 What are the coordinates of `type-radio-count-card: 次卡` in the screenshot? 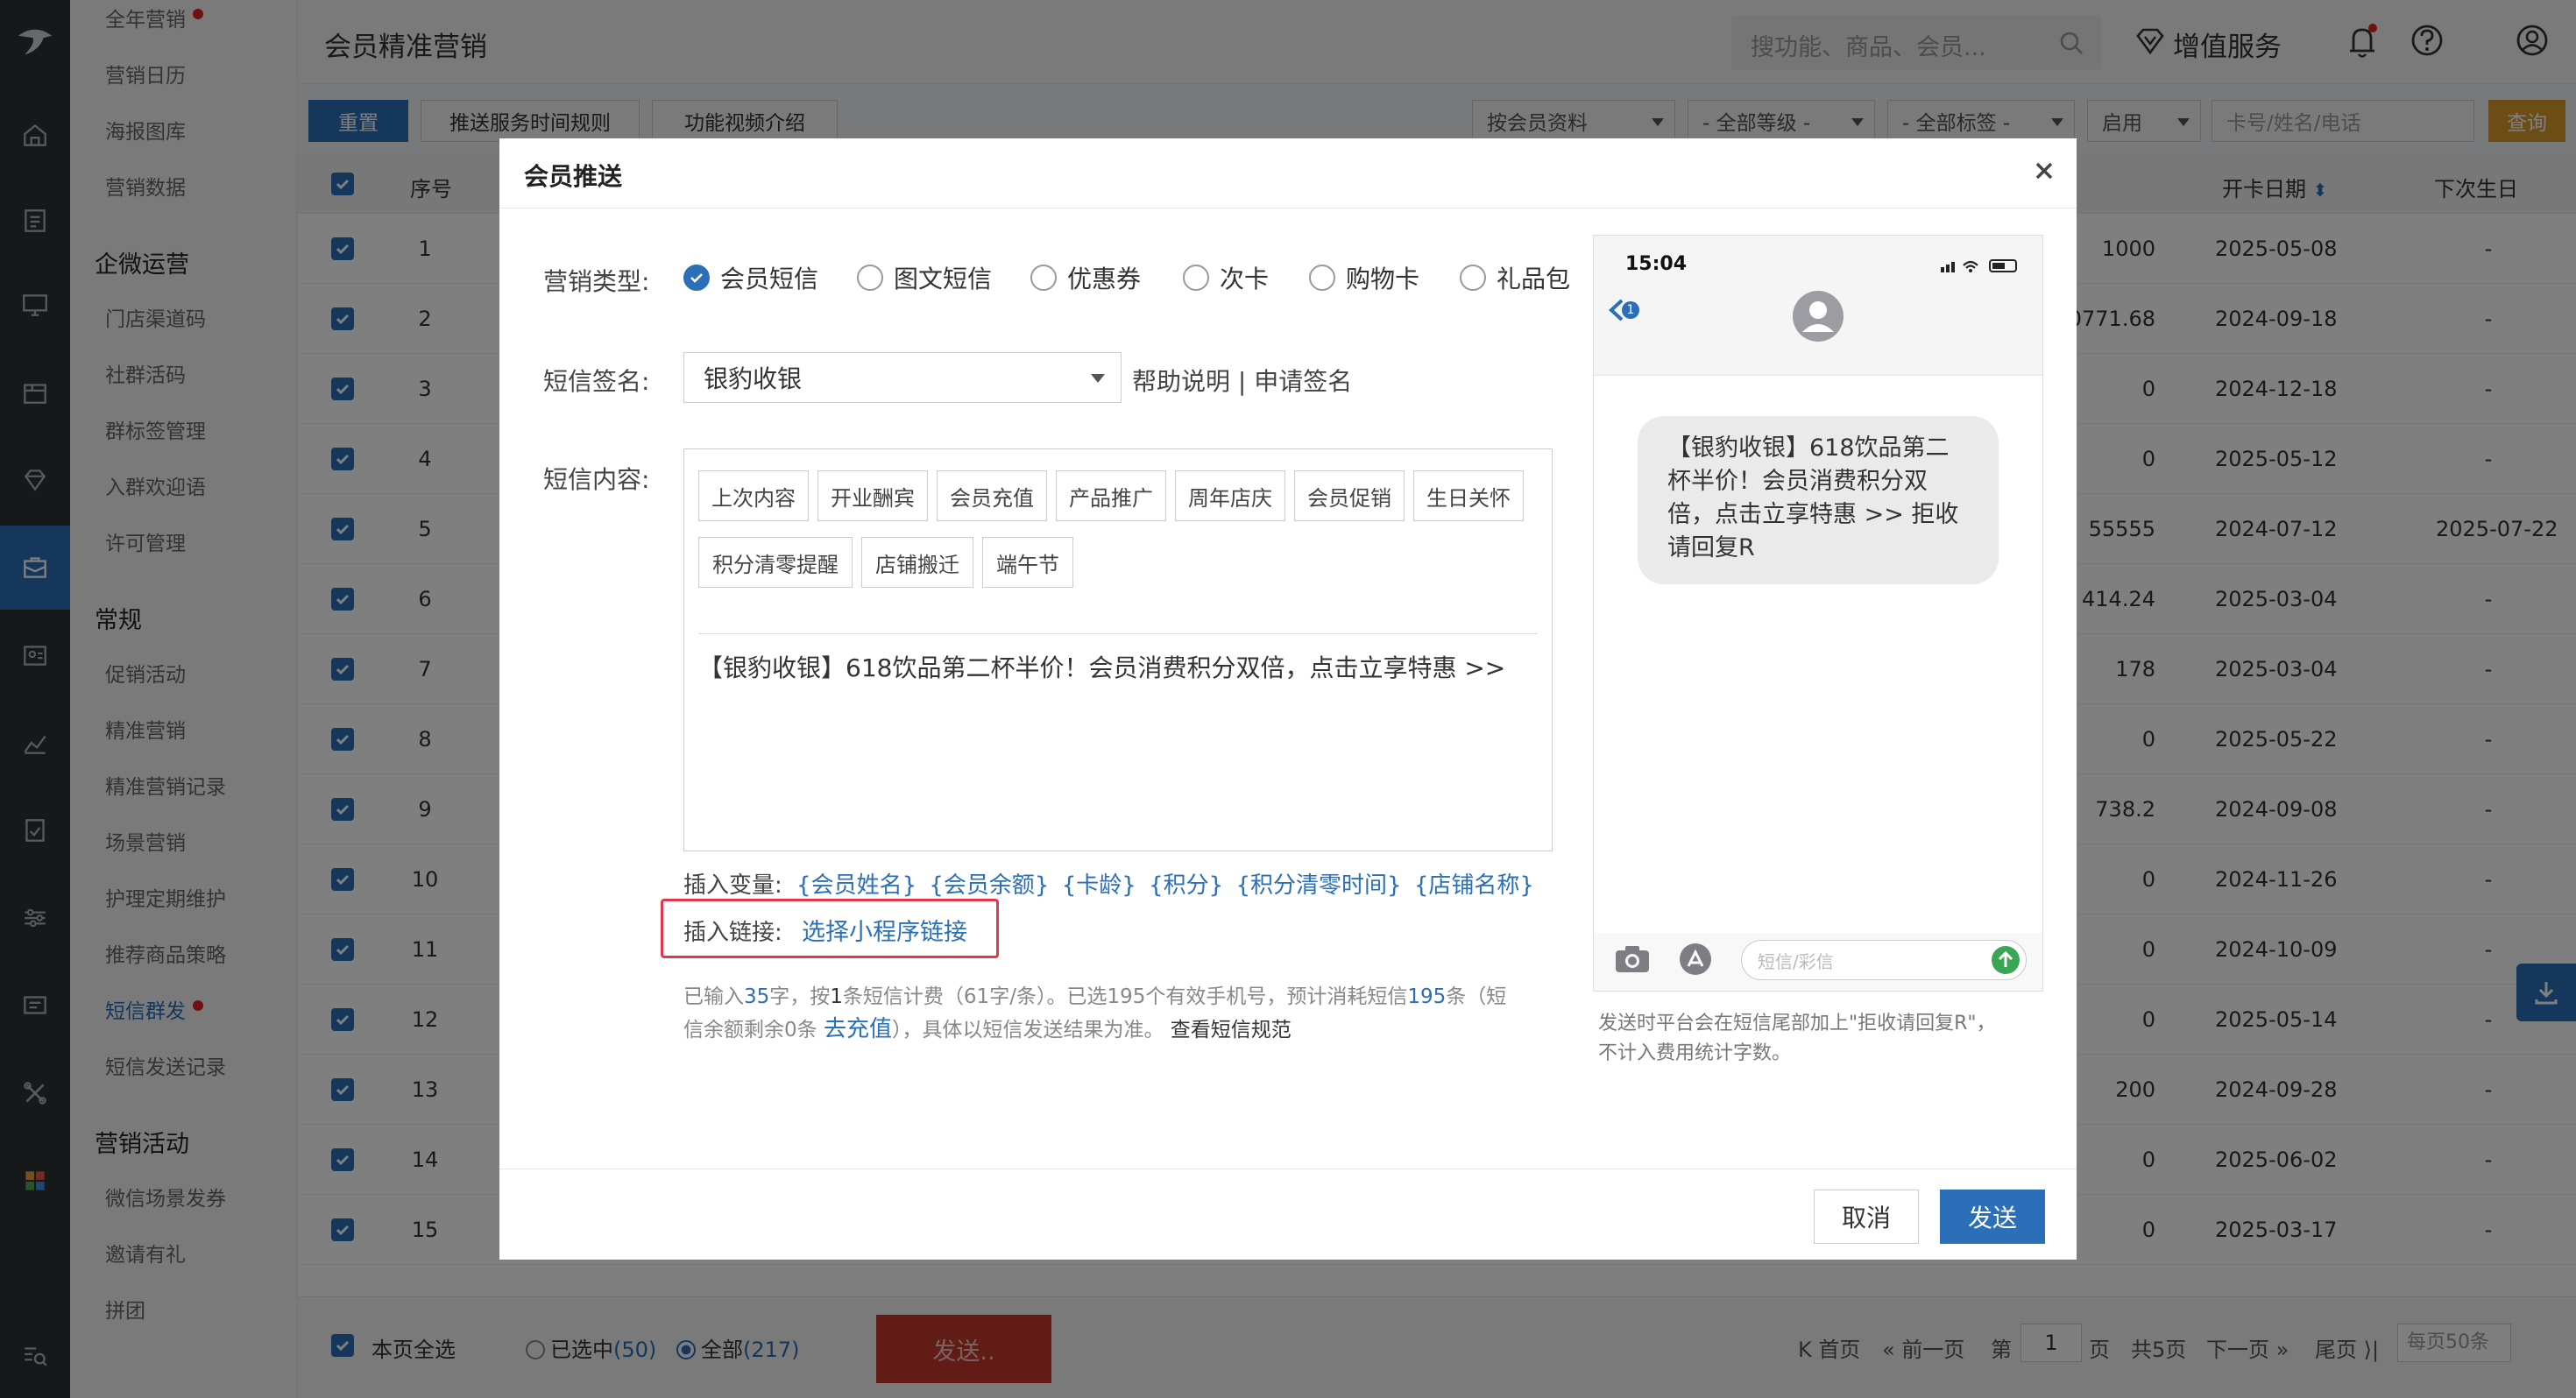 It's located at (1226, 278).